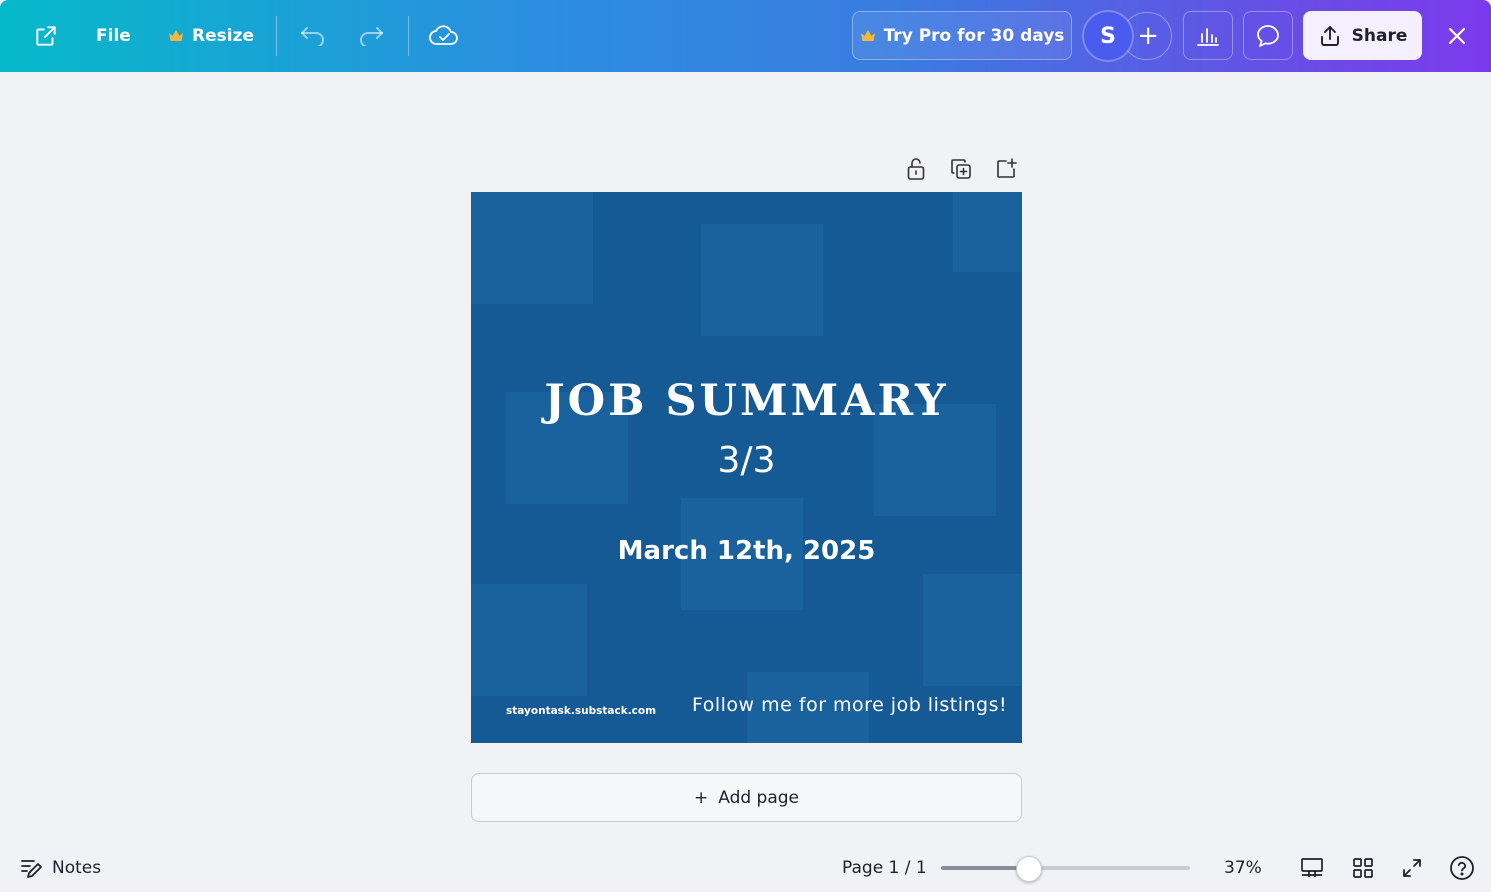  What do you see at coordinates (313, 36) in the screenshot?
I see `undo-icon` at bounding box center [313, 36].